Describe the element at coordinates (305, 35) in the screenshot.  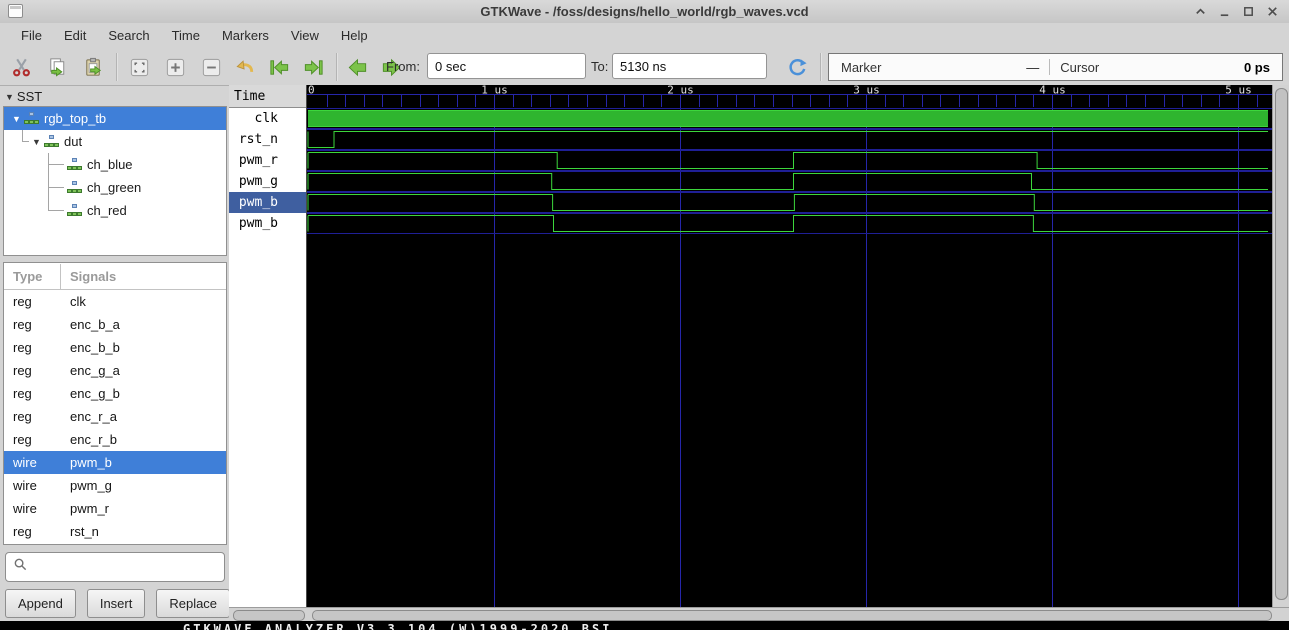
I see `menu-view: View` at that location.